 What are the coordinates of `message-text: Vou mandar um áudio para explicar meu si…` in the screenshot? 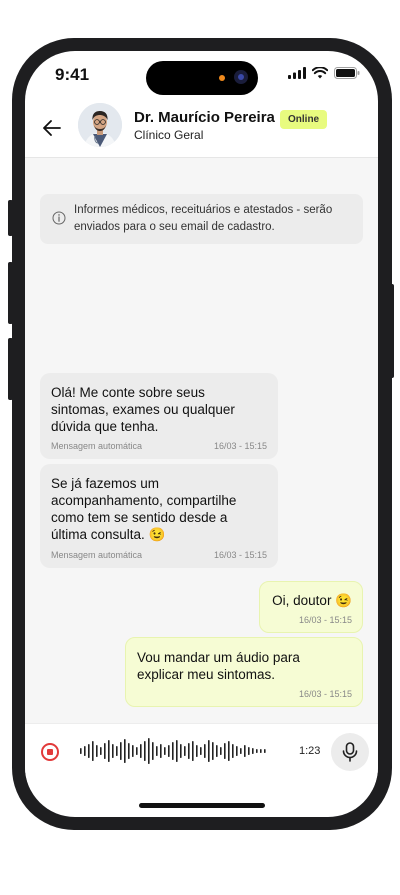 It's located at (218, 666).